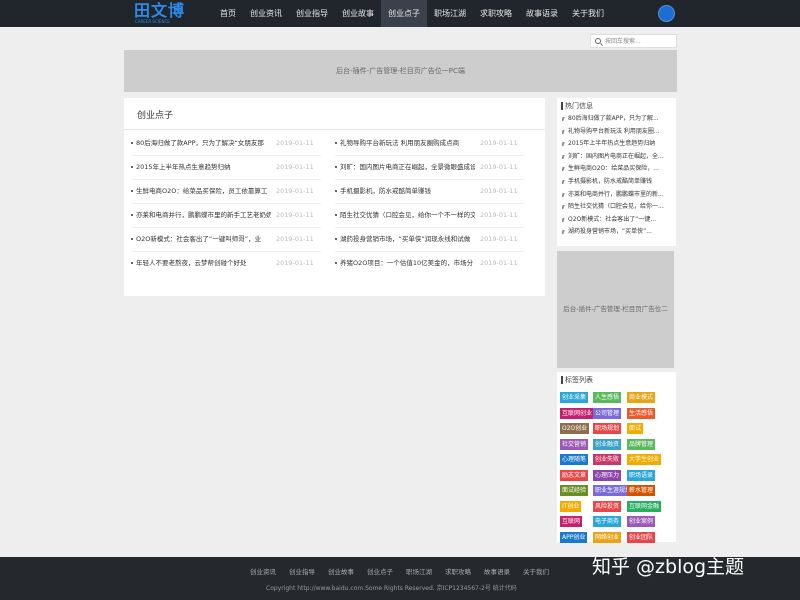 Image resolution: width=800 pixels, height=600 pixels. I want to click on tag-label: 社交营销, so click(574, 444).